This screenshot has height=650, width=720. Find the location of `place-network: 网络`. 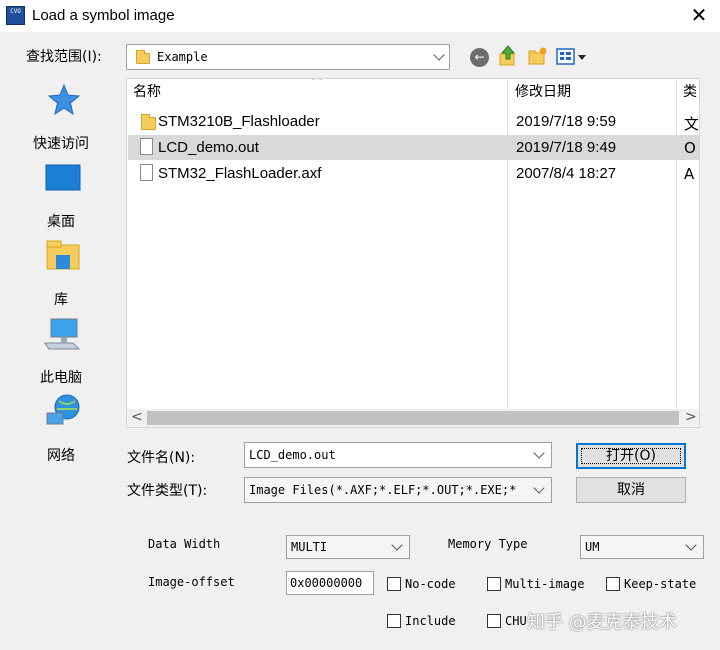

place-network: 网络 is located at coordinates (61, 428).